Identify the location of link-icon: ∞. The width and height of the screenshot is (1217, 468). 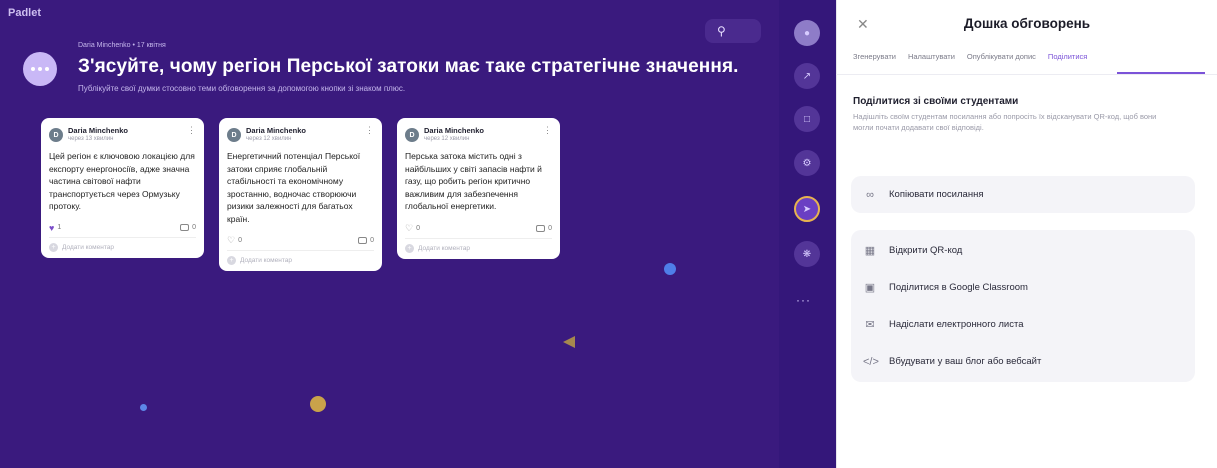
(870, 194).